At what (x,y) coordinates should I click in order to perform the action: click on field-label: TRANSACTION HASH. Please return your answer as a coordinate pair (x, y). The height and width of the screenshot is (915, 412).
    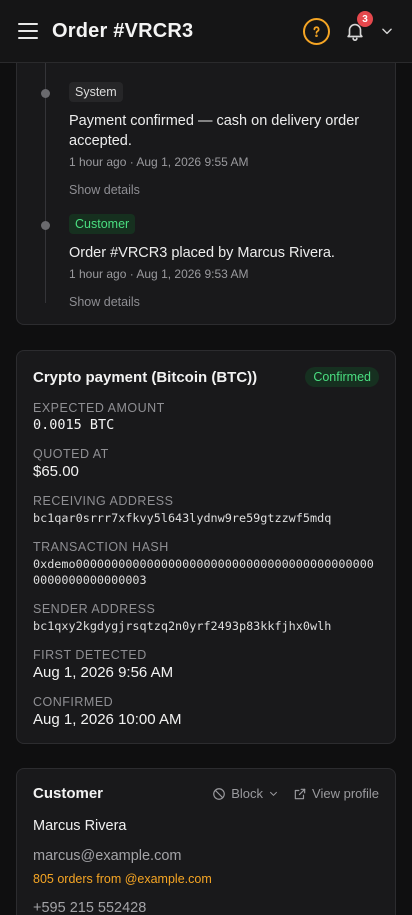
    Looking at the image, I should click on (101, 547).